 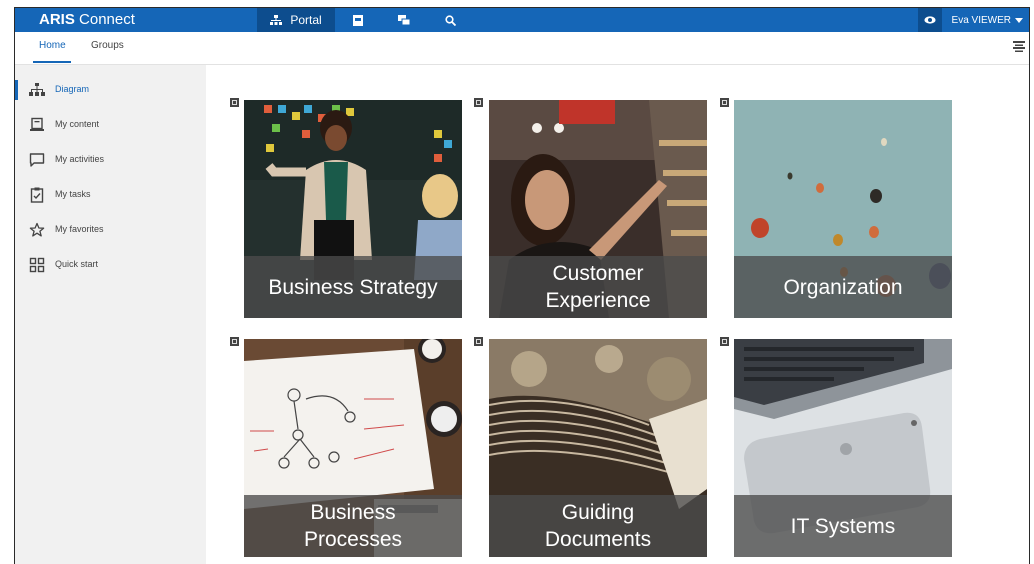 I want to click on search-tab, so click(x=450, y=20).